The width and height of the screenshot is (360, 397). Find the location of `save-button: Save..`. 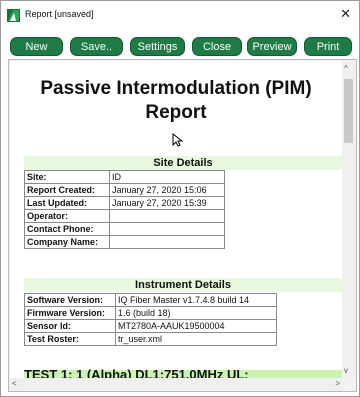

save-button: Save.. is located at coordinates (96, 46).